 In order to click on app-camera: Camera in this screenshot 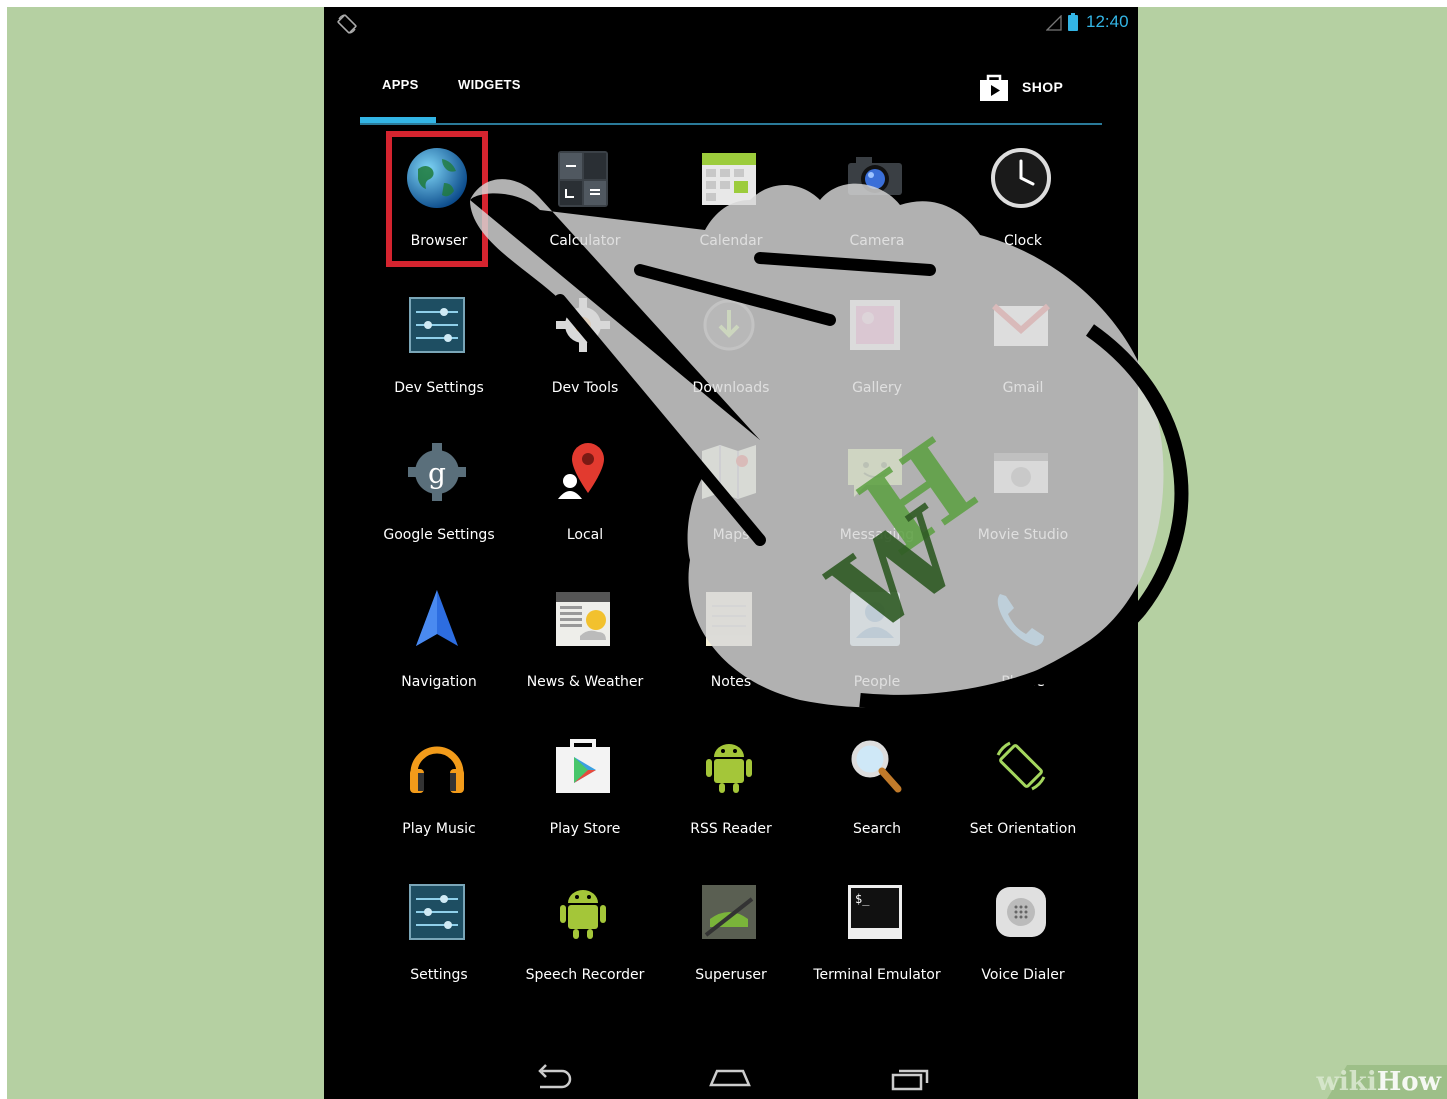, I will do `click(877, 205)`.